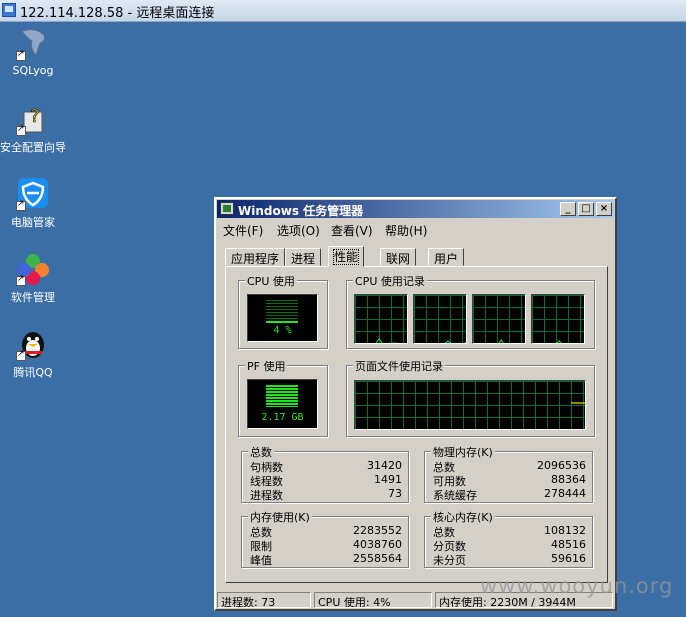  I want to click on tab-label: 应用程序, so click(255, 259).